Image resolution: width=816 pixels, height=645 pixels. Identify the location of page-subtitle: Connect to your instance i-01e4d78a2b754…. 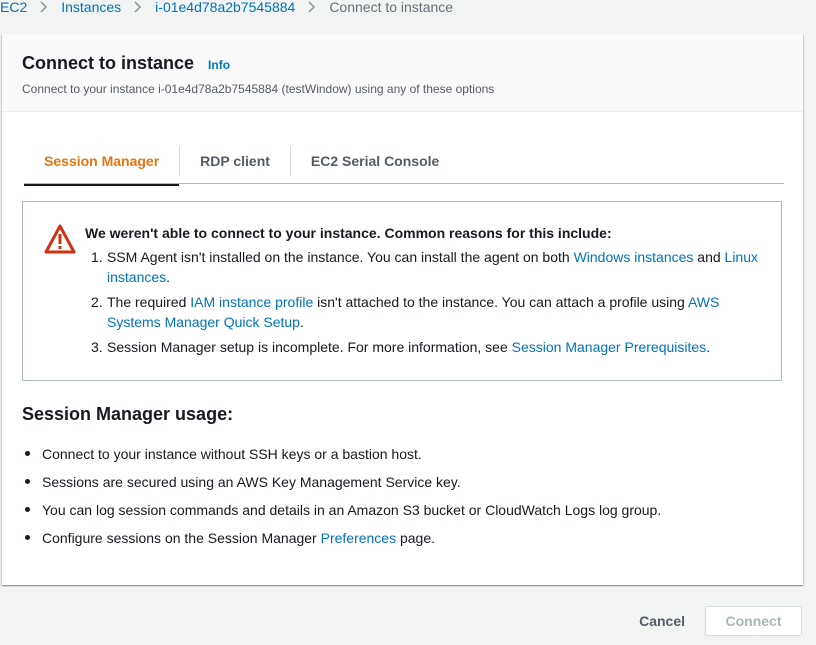
(258, 89).